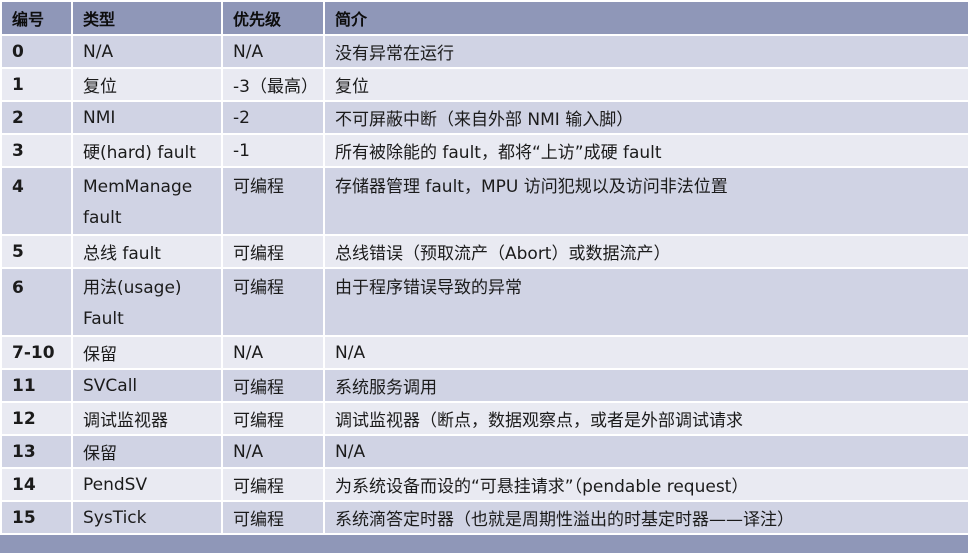  I want to click on cell-description: 总线错误（预取流产（Abort）或数据流产）, so click(645, 251).